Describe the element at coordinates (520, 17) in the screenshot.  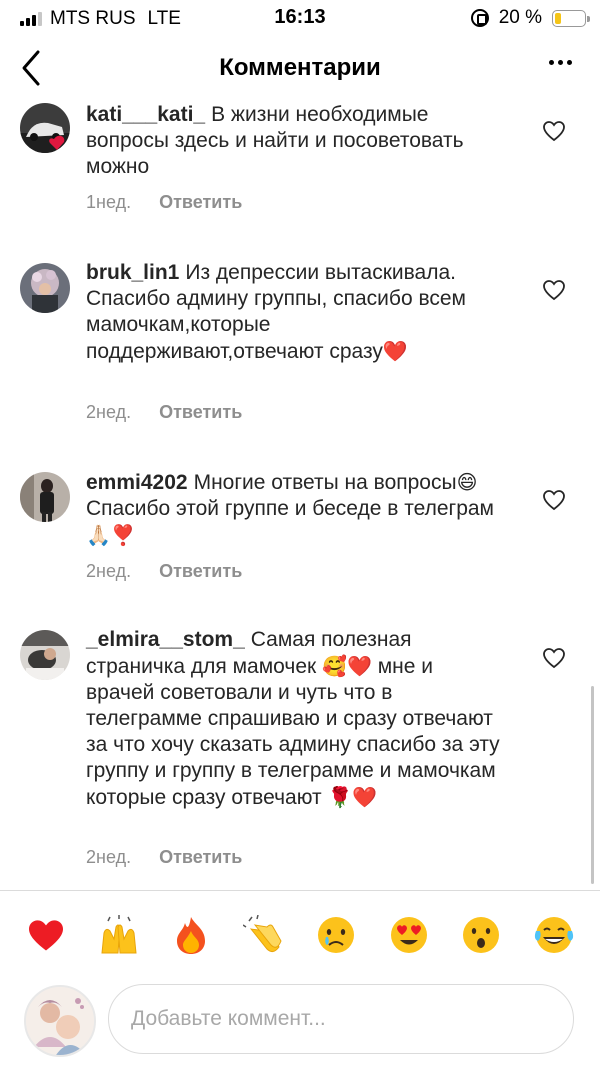
I see `battery-percent: 20 %` at that location.